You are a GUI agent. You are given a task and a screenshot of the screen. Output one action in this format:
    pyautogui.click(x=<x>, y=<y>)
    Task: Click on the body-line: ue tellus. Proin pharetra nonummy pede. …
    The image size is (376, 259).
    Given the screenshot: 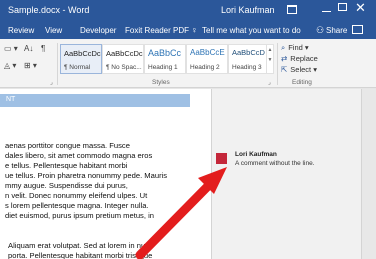 What is the action you would take?
    pyautogui.click(x=86, y=175)
    